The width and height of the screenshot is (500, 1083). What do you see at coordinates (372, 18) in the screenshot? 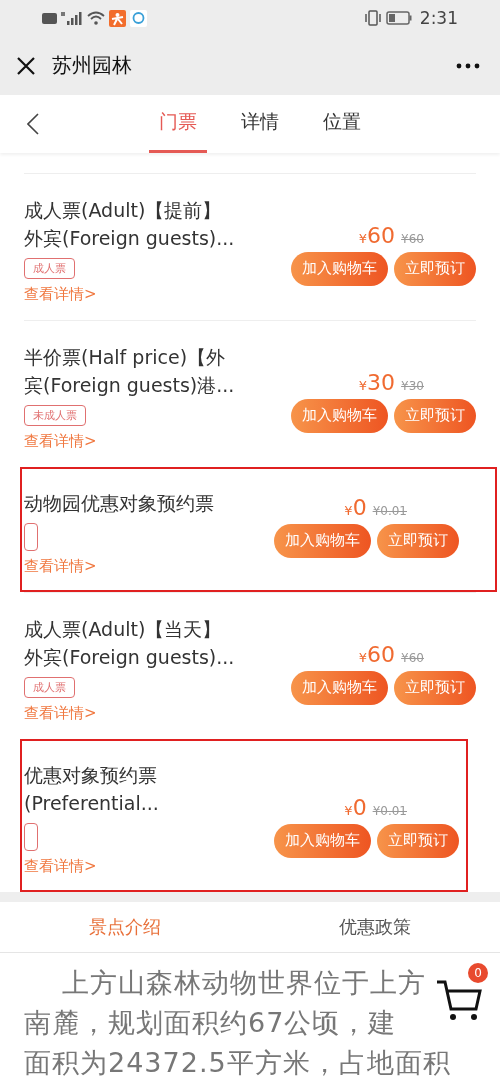
I see `vibrate-icon` at bounding box center [372, 18].